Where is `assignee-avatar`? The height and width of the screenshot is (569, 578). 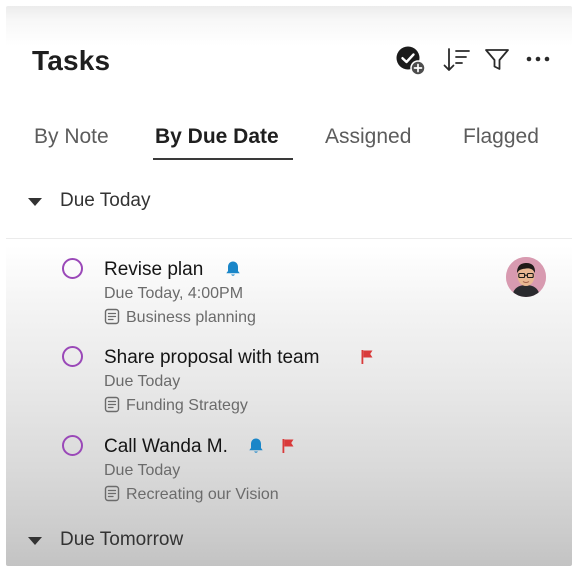
assignee-avatar is located at coordinates (526, 277).